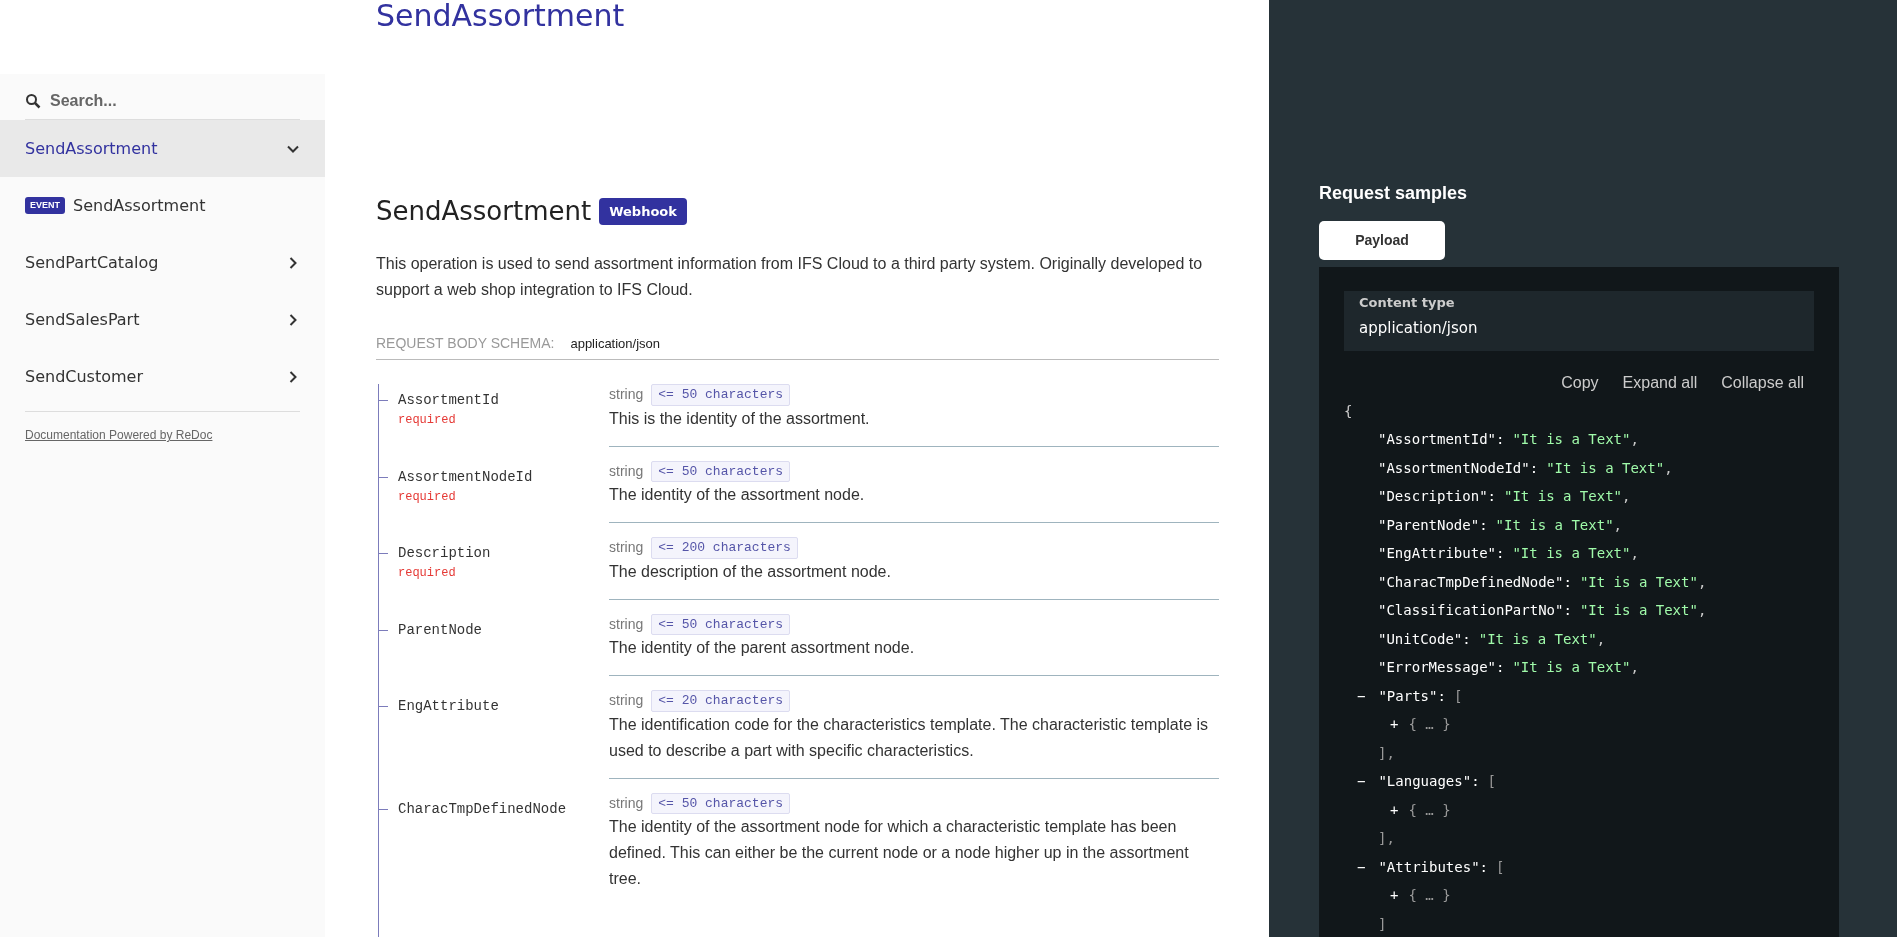 Image resolution: width=1897 pixels, height=937 pixels. What do you see at coordinates (448, 706) in the screenshot?
I see `field-name: EngAttribute` at bounding box center [448, 706].